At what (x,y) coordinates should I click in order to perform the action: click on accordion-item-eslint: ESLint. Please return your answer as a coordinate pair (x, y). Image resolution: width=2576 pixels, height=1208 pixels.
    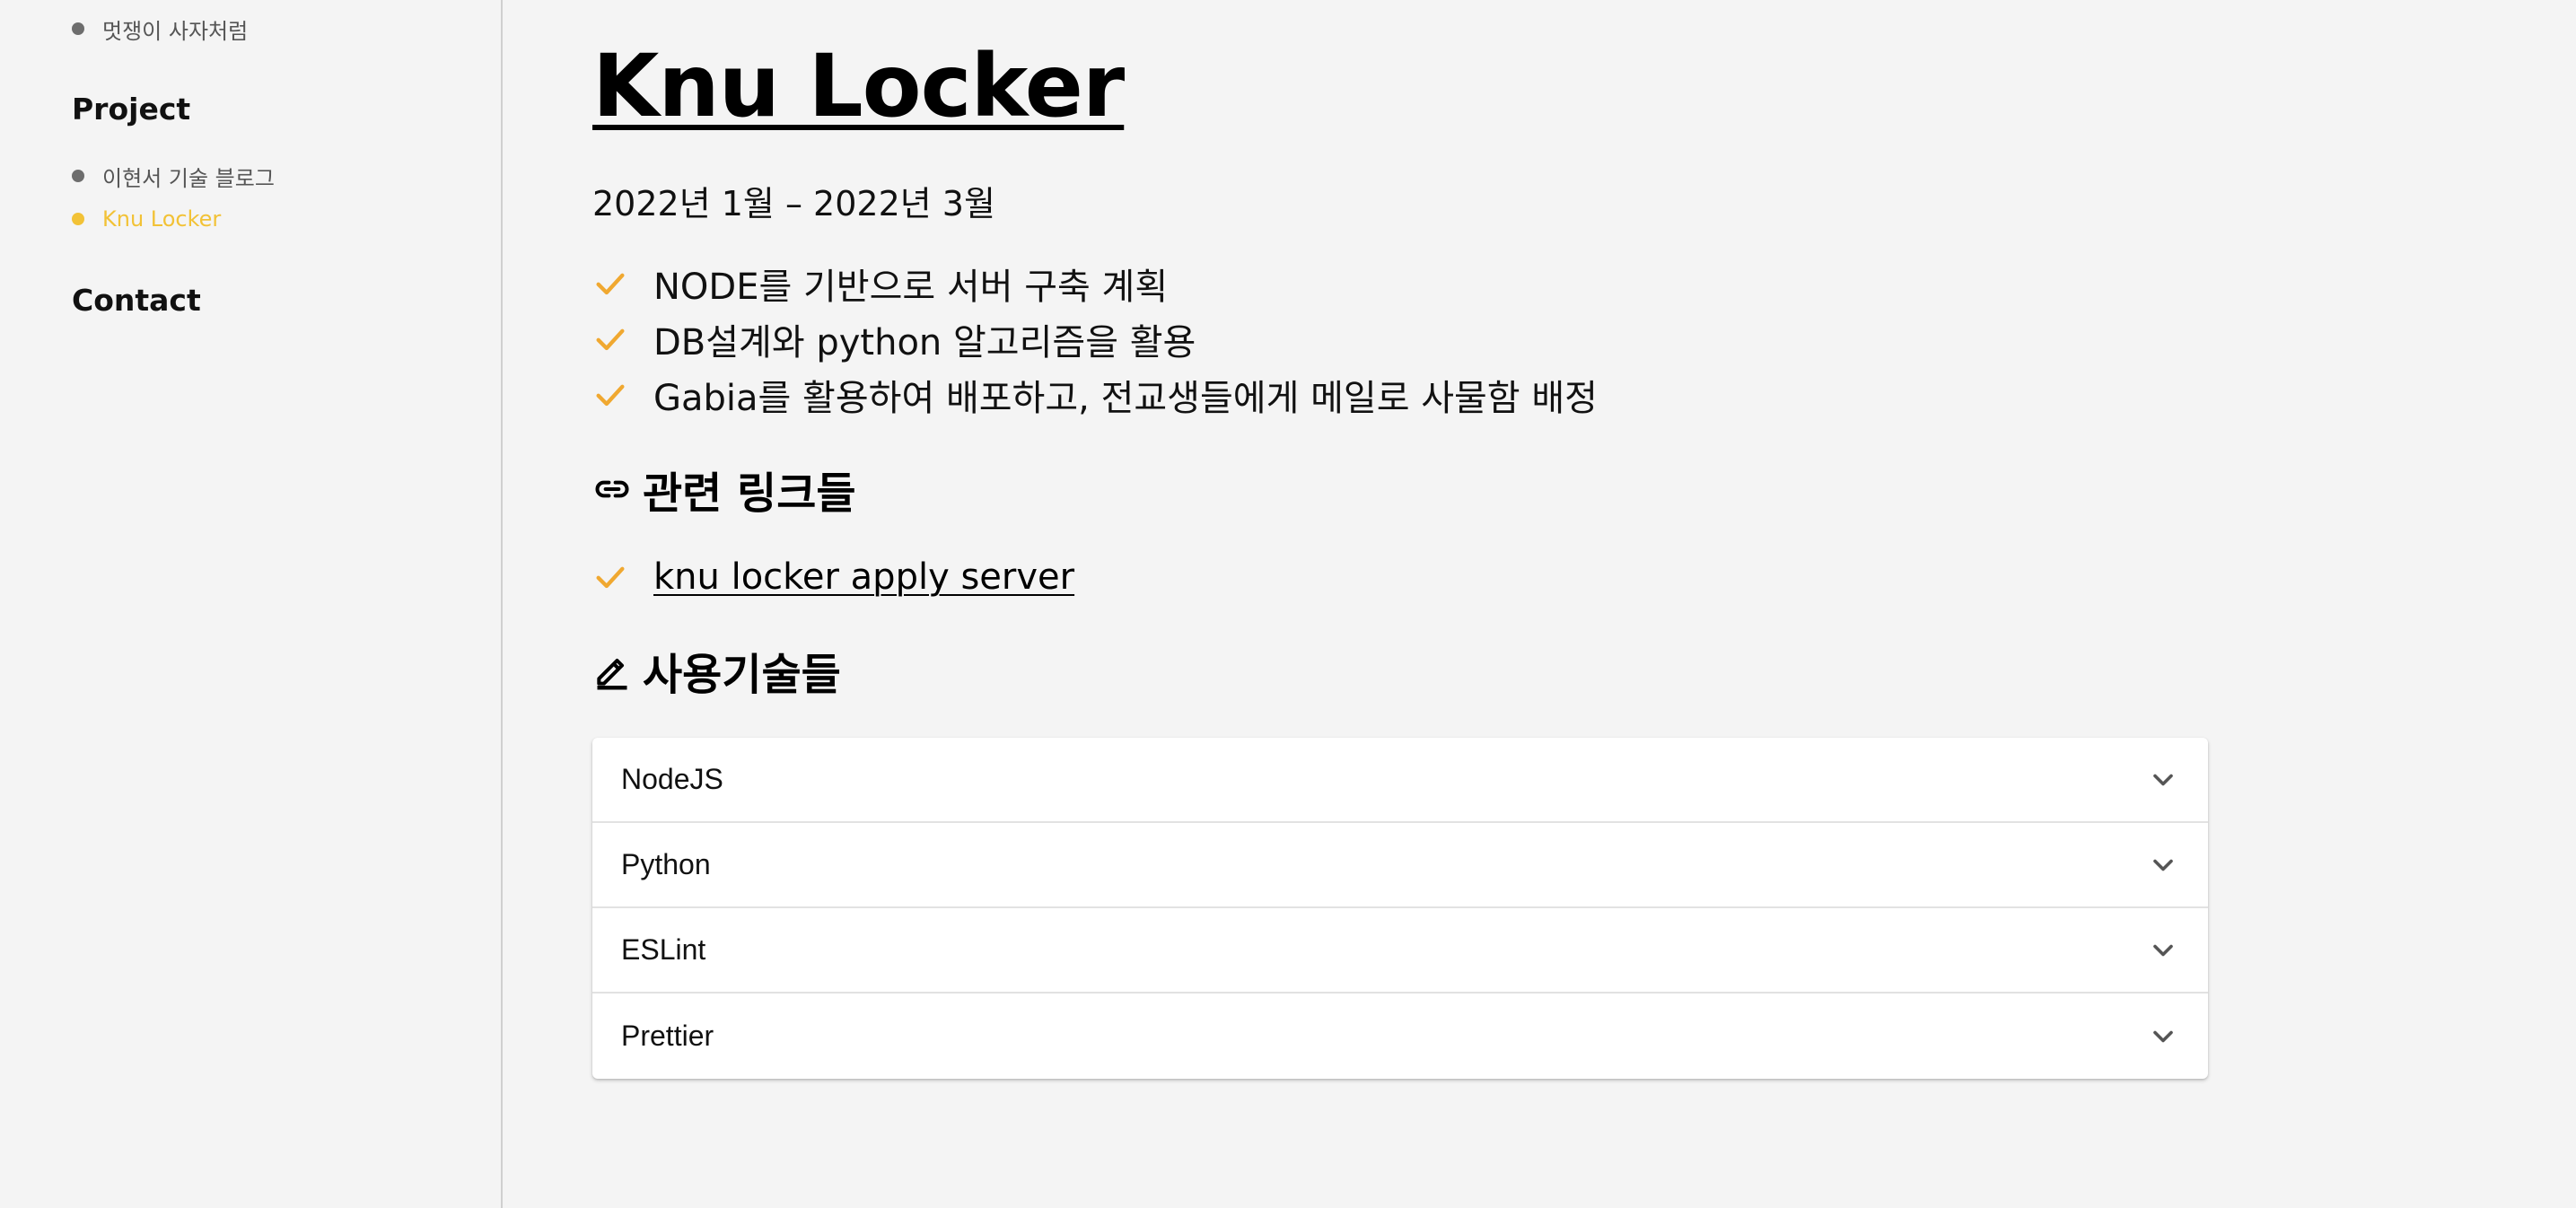
    Looking at the image, I should click on (1400, 951).